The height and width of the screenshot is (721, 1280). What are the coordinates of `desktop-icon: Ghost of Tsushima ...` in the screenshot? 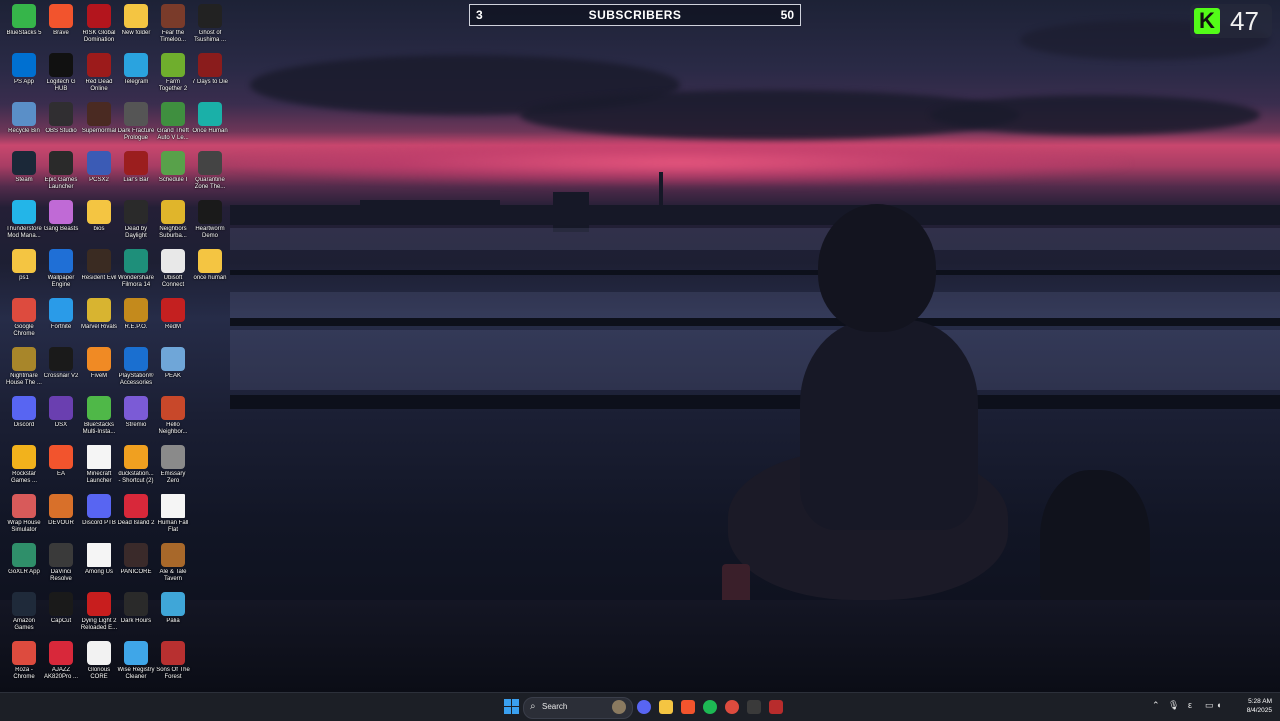 It's located at (210, 26).